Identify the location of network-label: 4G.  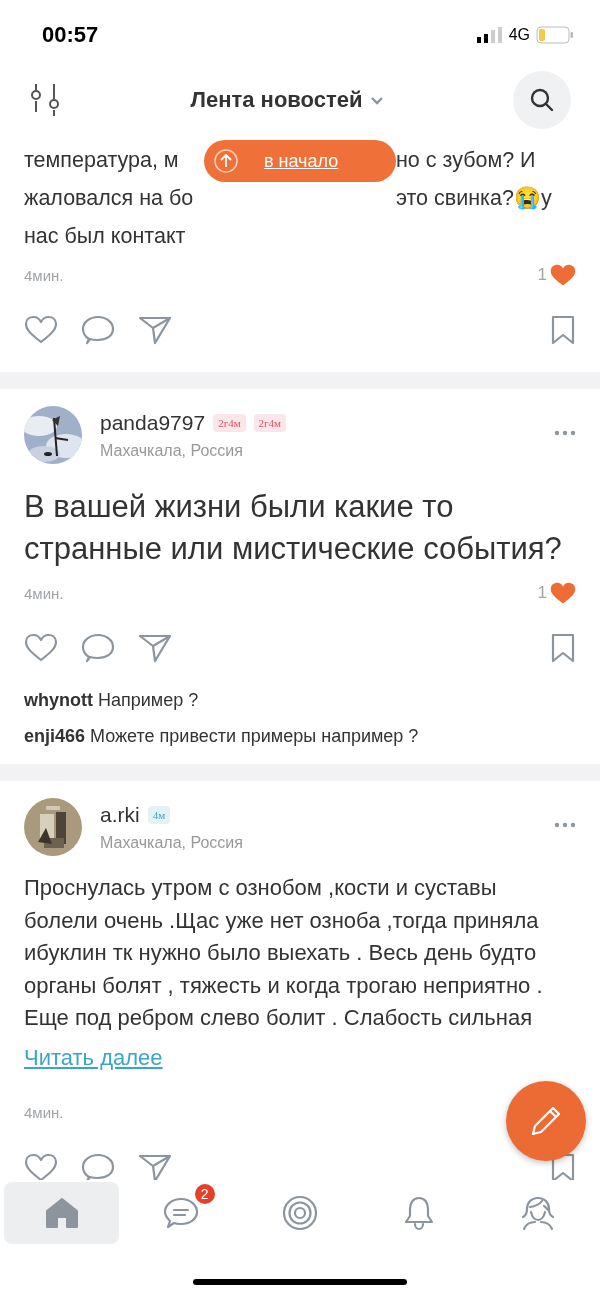
(519, 35).